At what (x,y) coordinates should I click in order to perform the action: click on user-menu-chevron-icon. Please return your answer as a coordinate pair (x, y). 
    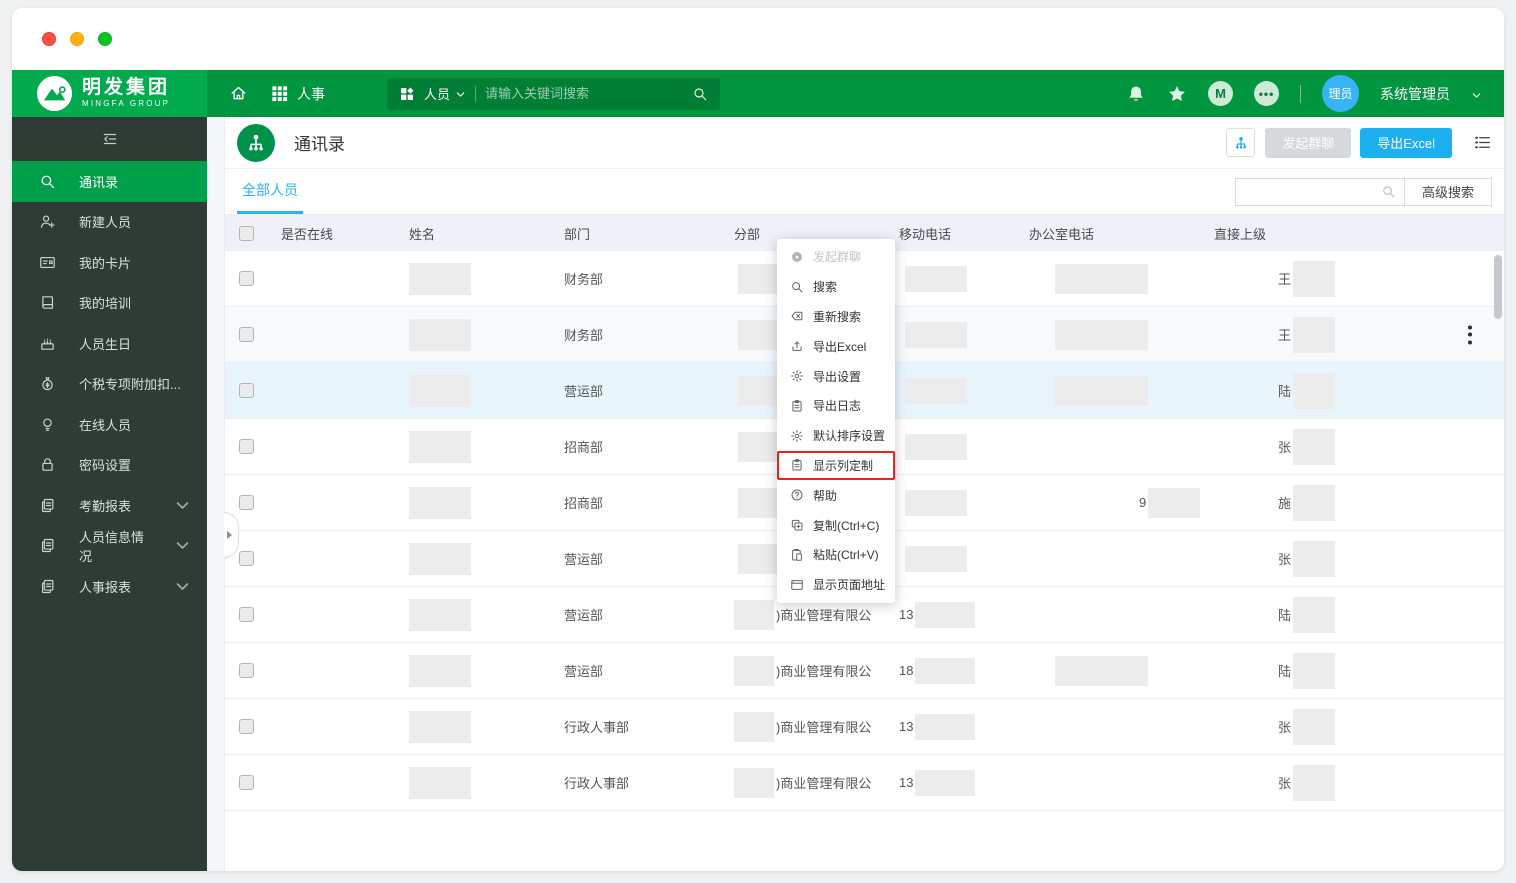
    Looking at the image, I should click on (1476, 93).